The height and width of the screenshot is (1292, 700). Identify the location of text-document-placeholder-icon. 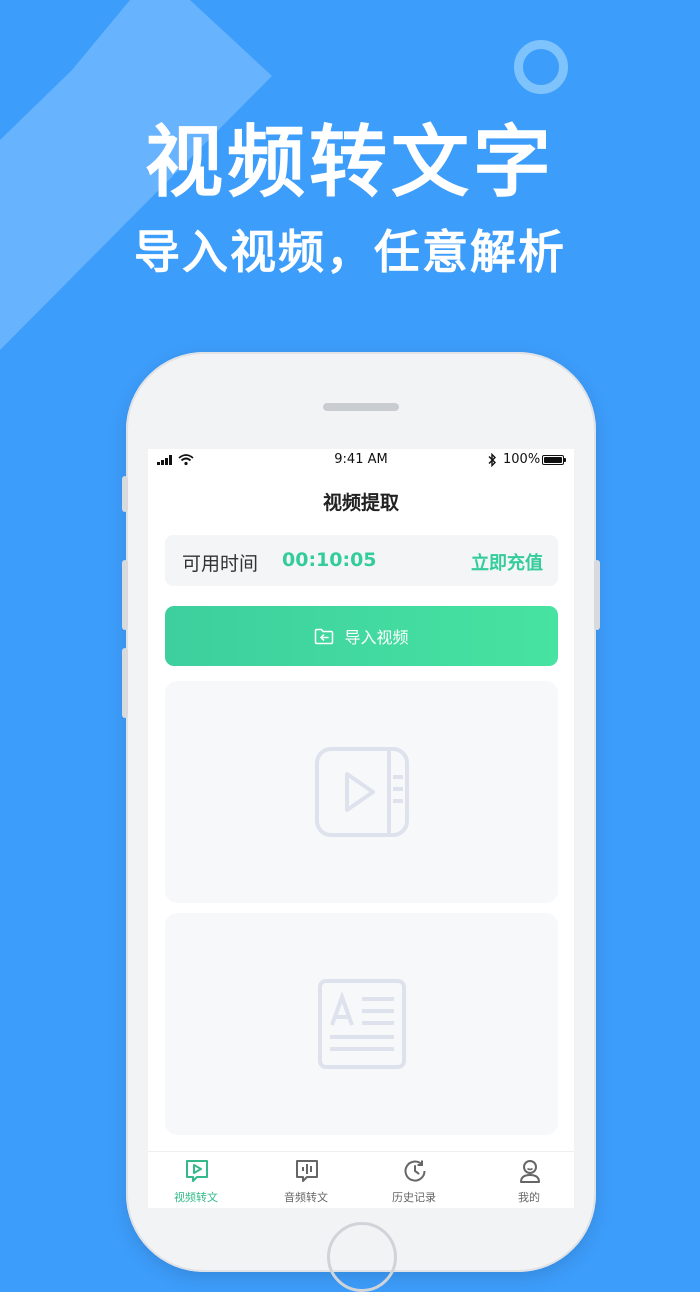
(361, 1024).